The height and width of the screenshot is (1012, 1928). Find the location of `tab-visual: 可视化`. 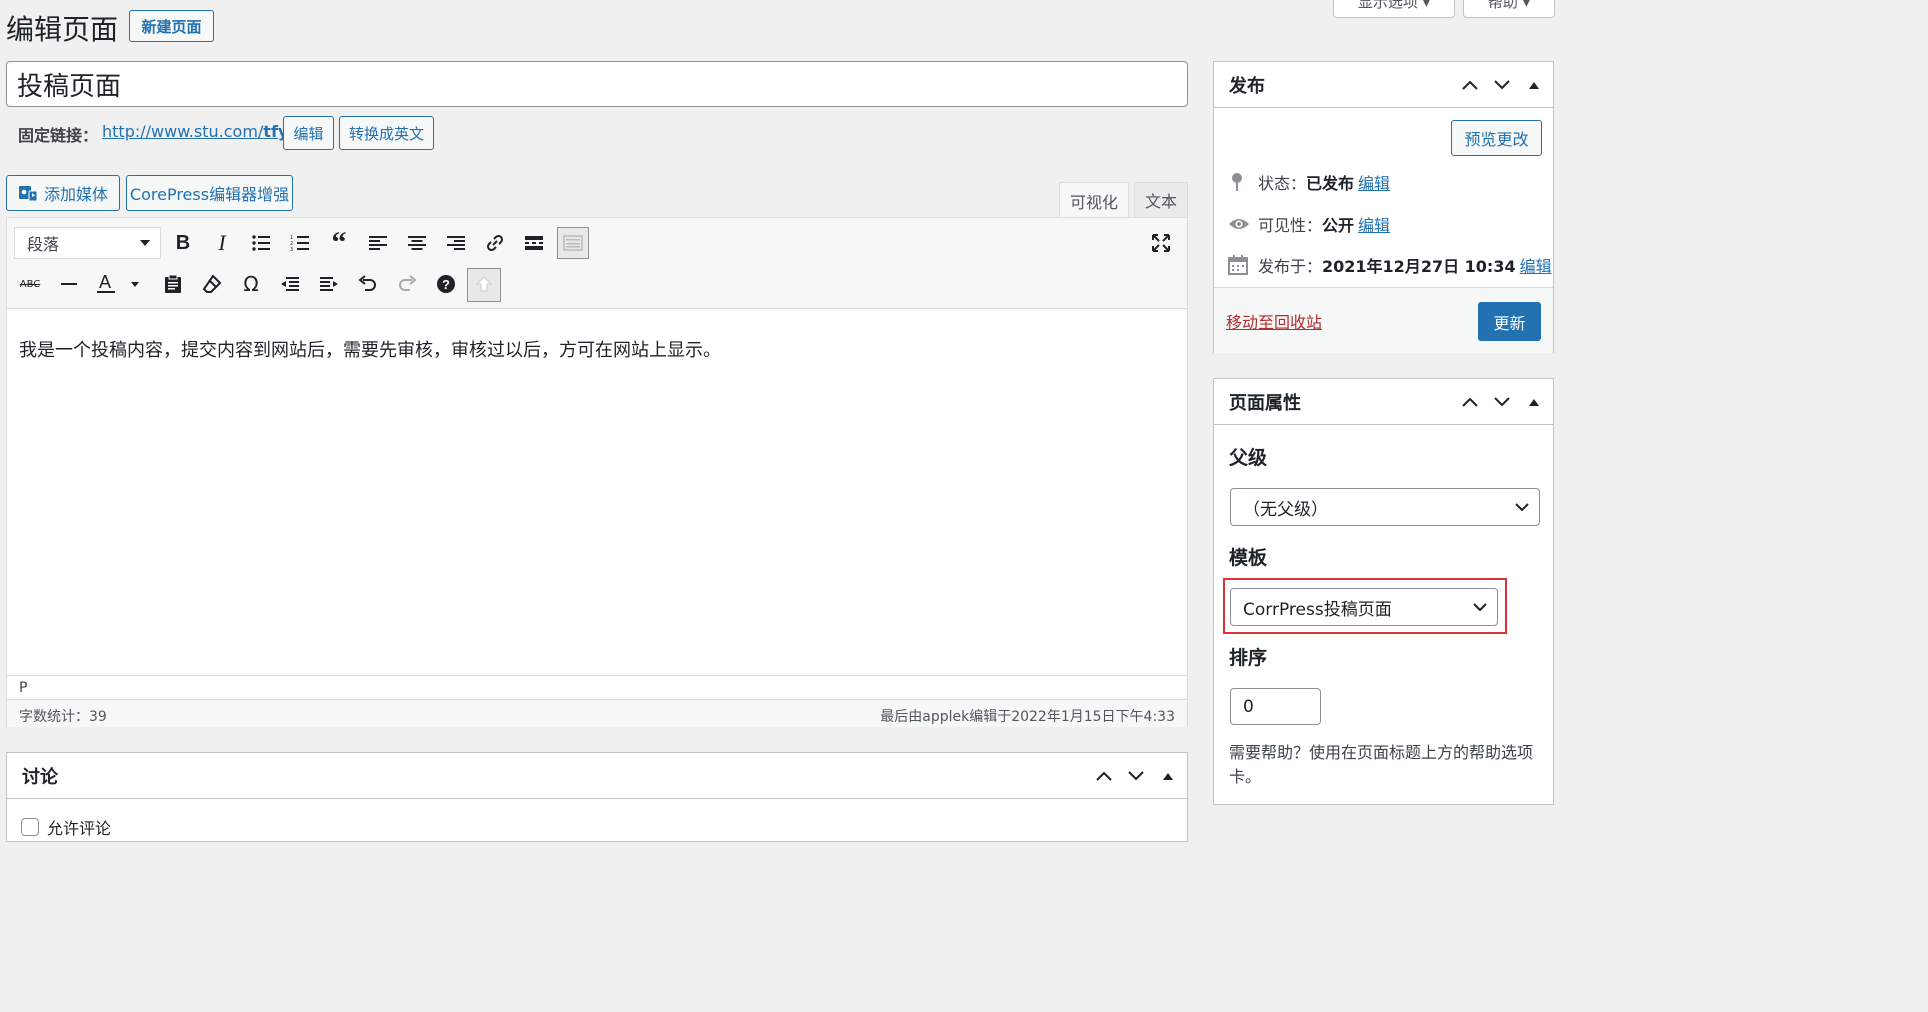

tab-visual: 可视化 is located at coordinates (1094, 200).